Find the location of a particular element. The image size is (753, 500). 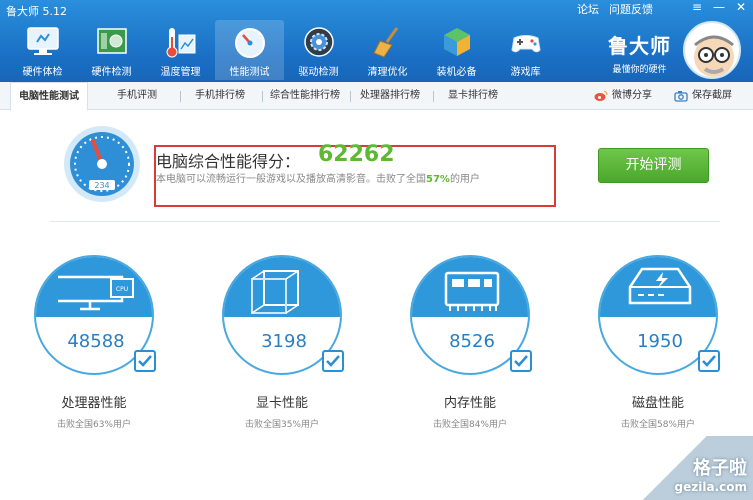

weibo-share-label: 微博分享 is located at coordinates (632, 95).